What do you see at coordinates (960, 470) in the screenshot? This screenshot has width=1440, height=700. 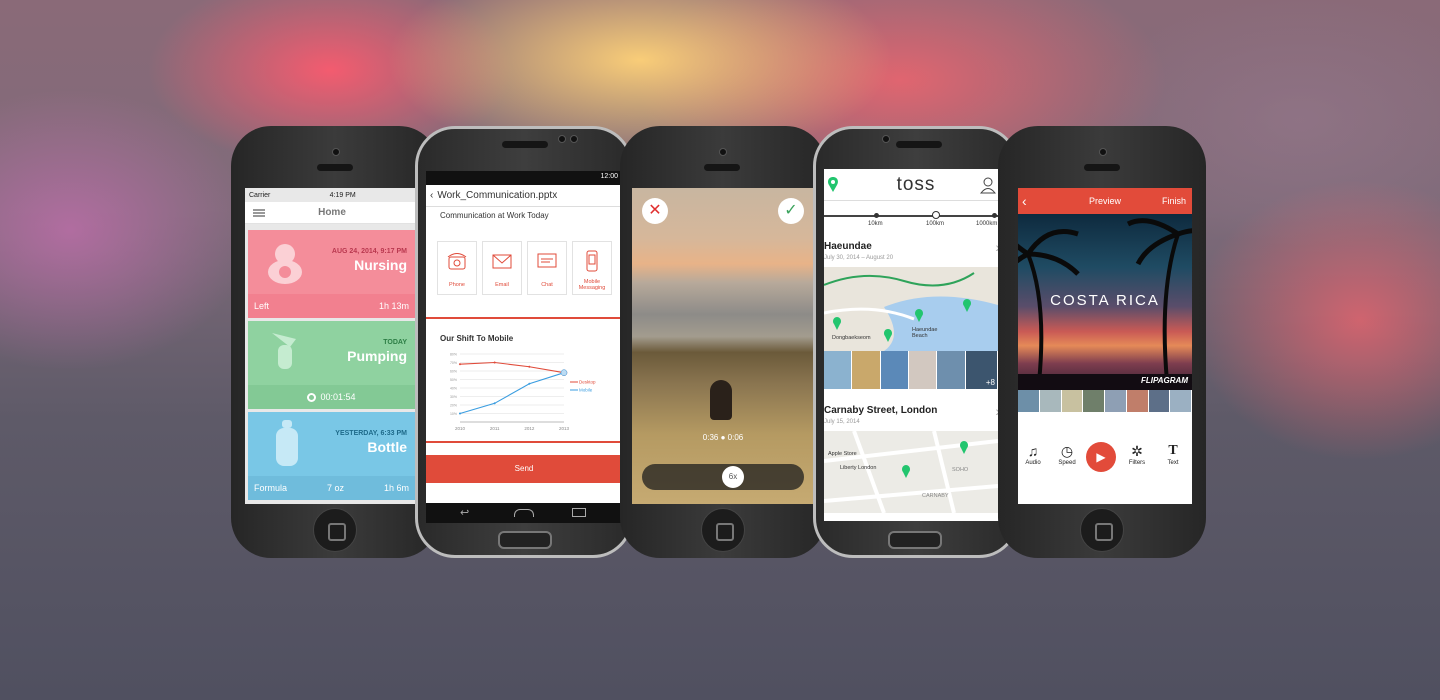 I see `map-label: SOHO` at bounding box center [960, 470].